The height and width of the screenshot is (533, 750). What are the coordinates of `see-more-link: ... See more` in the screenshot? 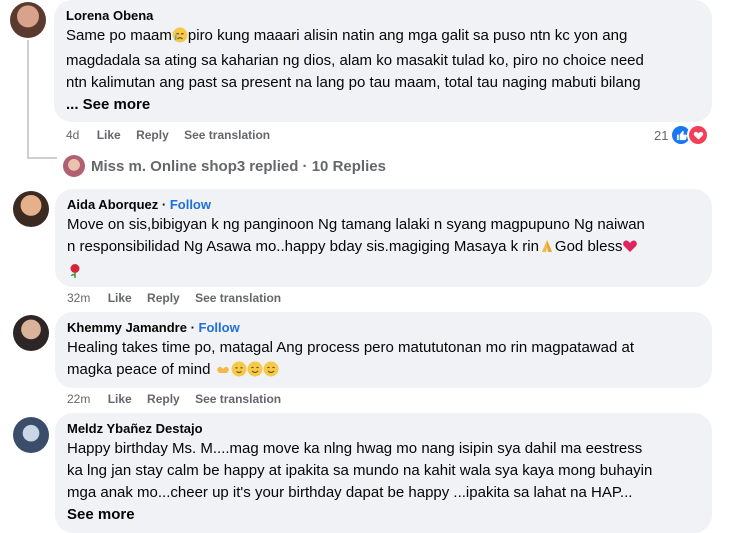 It's located at (108, 104).